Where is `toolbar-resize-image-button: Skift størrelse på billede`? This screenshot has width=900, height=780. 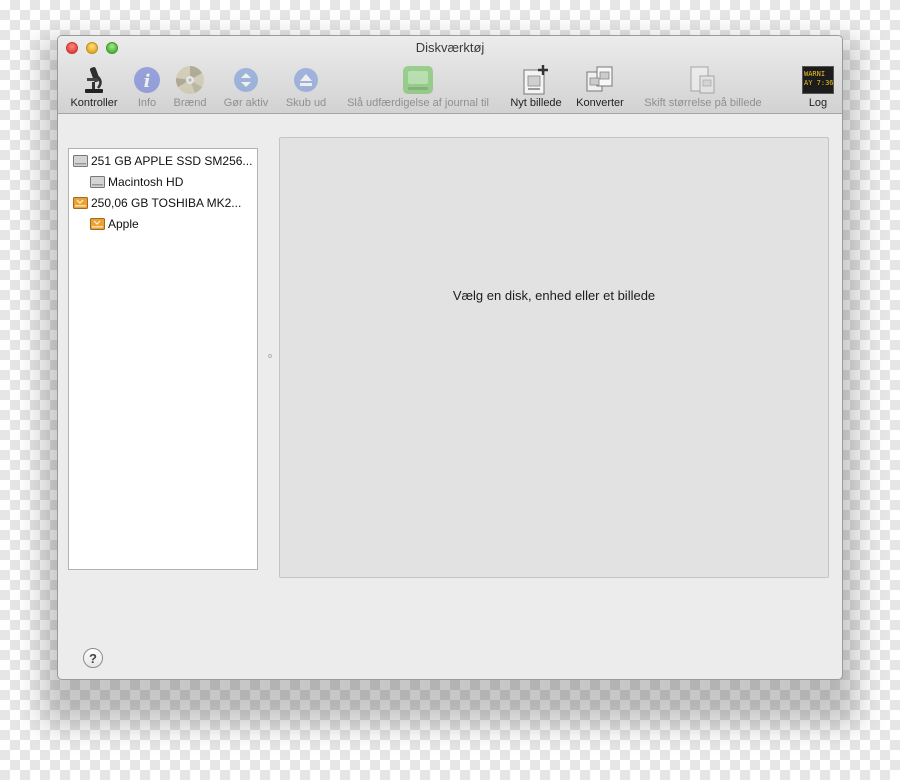
toolbar-resize-image-button: Skift størrelse på billede is located at coordinates (703, 86).